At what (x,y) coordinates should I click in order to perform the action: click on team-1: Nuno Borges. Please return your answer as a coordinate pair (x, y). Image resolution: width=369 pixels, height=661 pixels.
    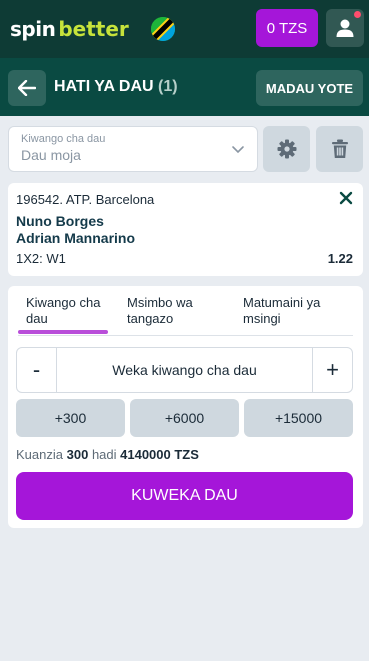
    Looking at the image, I should click on (60, 221).